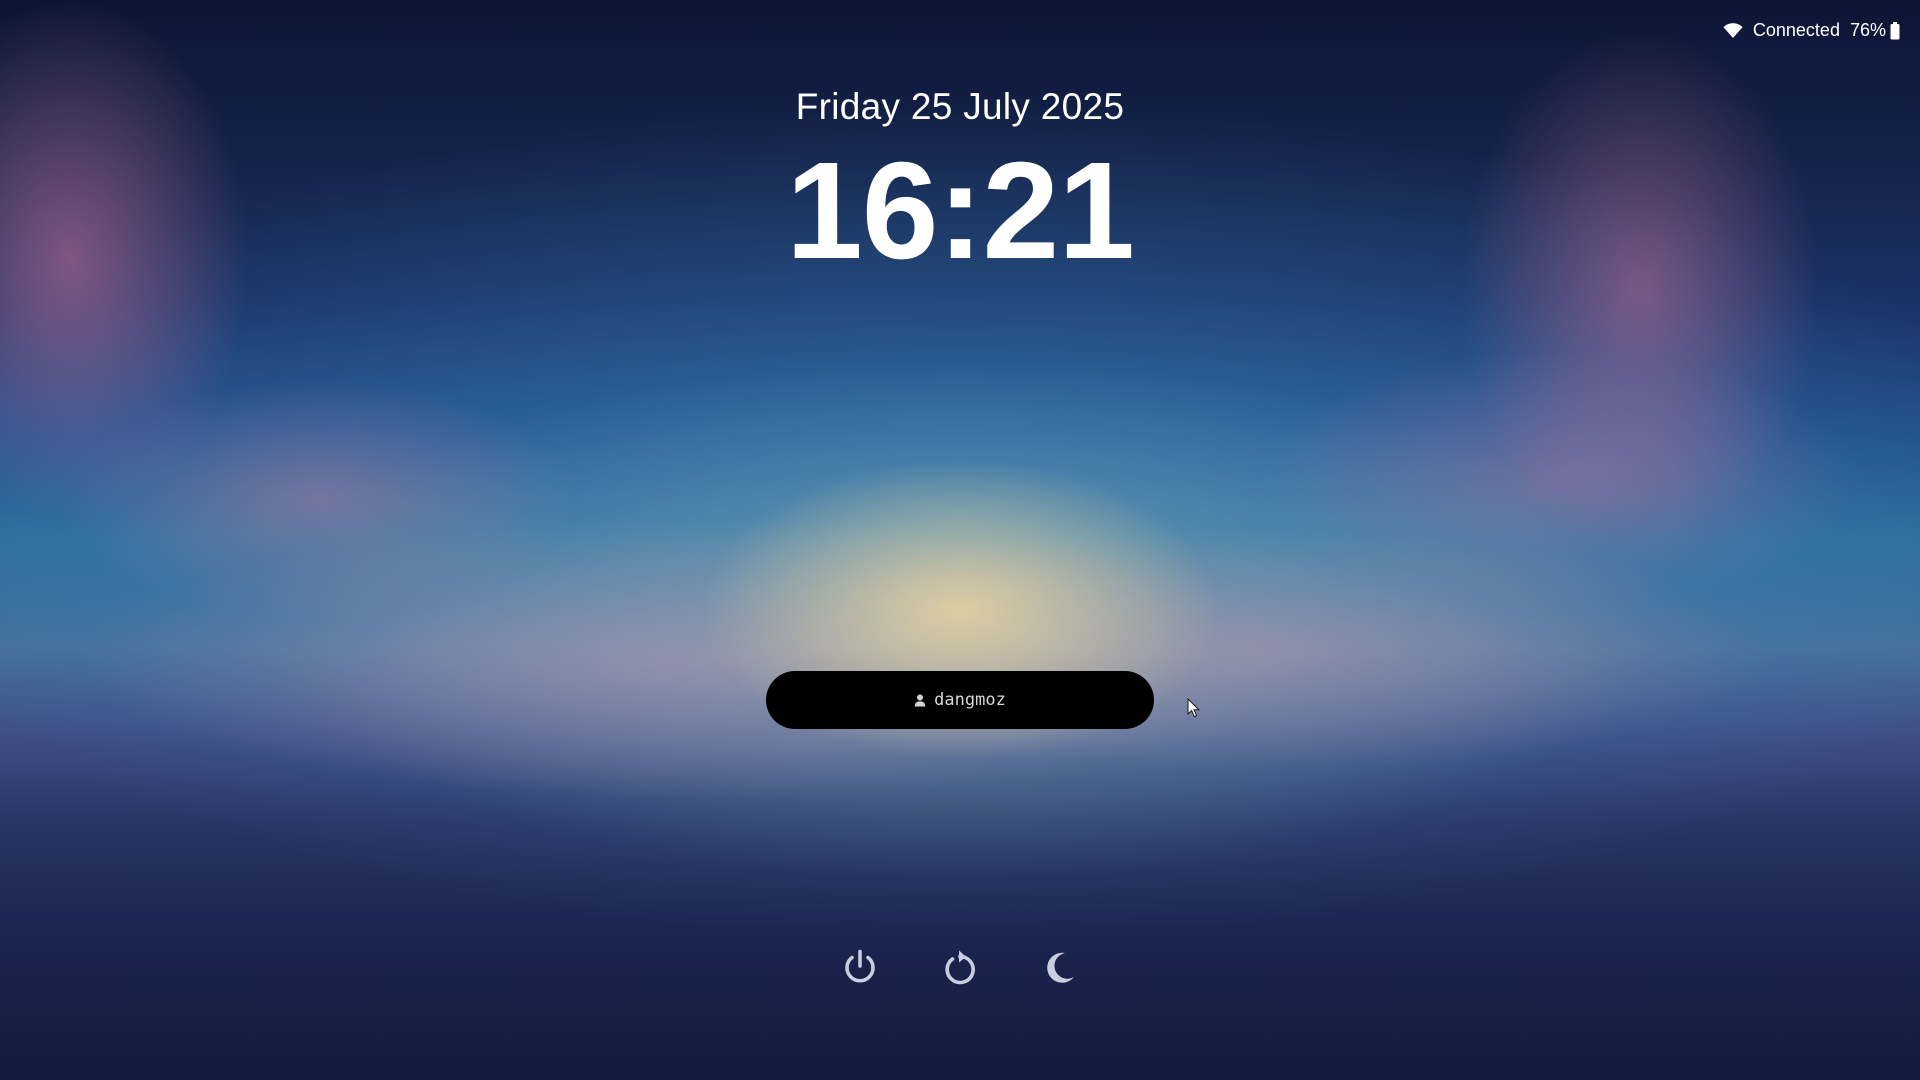 Image resolution: width=1920 pixels, height=1080 pixels. I want to click on username-label: dangmoz, so click(970, 700).